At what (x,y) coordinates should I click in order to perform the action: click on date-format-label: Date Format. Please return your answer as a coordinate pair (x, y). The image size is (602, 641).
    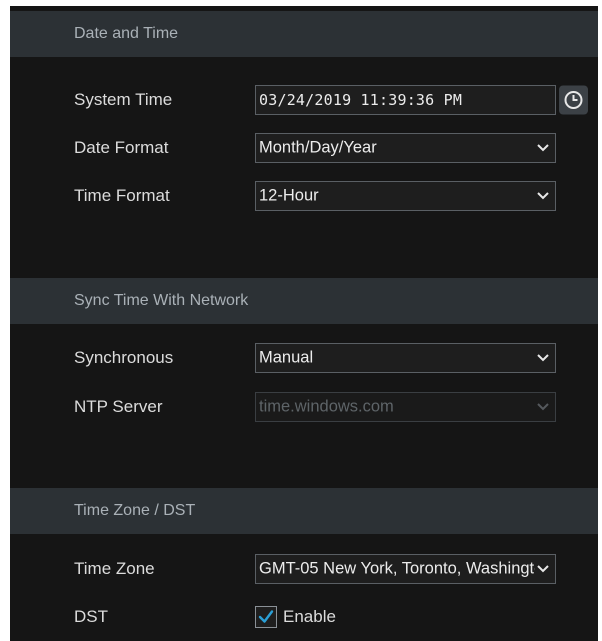
    Looking at the image, I should click on (121, 147).